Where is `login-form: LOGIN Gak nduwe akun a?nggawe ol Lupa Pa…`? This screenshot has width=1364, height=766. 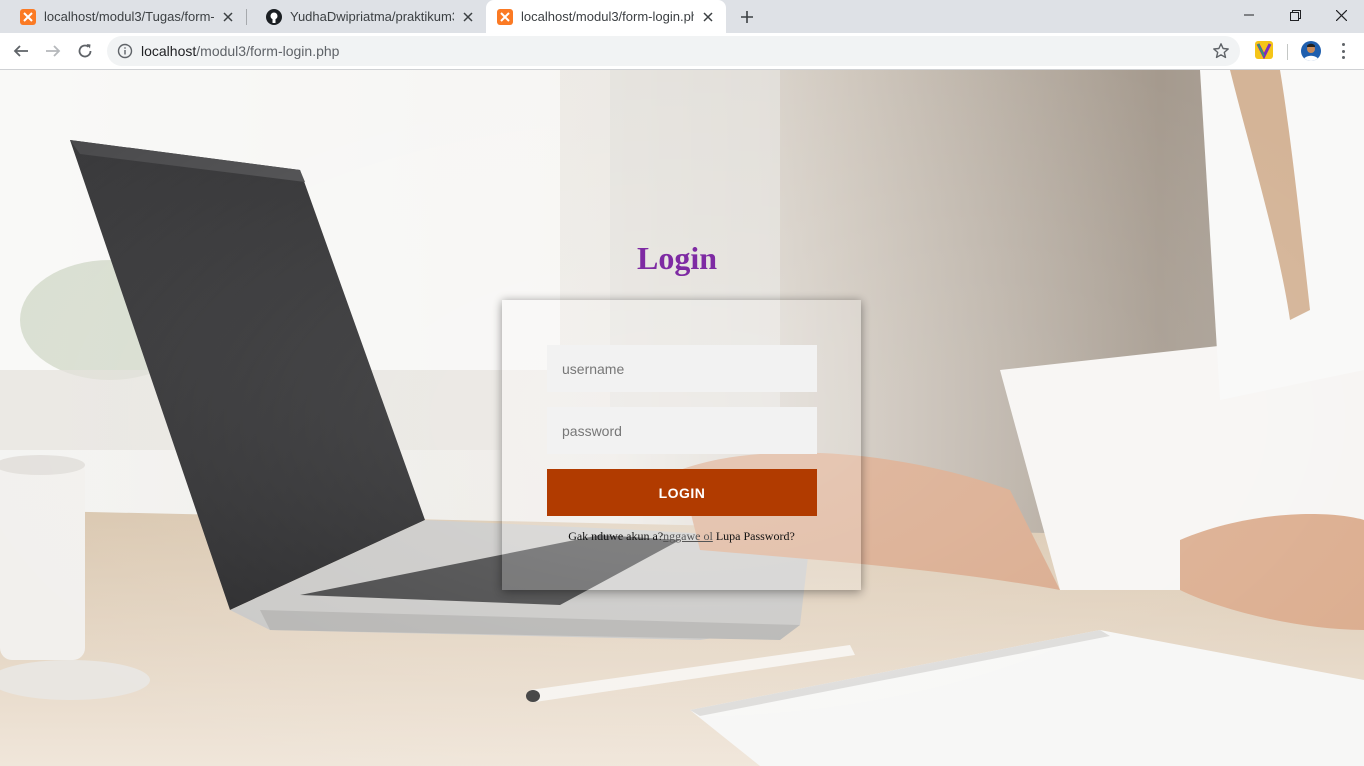 login-form: LOGIN Gak nduwe akun a?nggawe ol Lupa Pa… is located at coordinates (681, 445).